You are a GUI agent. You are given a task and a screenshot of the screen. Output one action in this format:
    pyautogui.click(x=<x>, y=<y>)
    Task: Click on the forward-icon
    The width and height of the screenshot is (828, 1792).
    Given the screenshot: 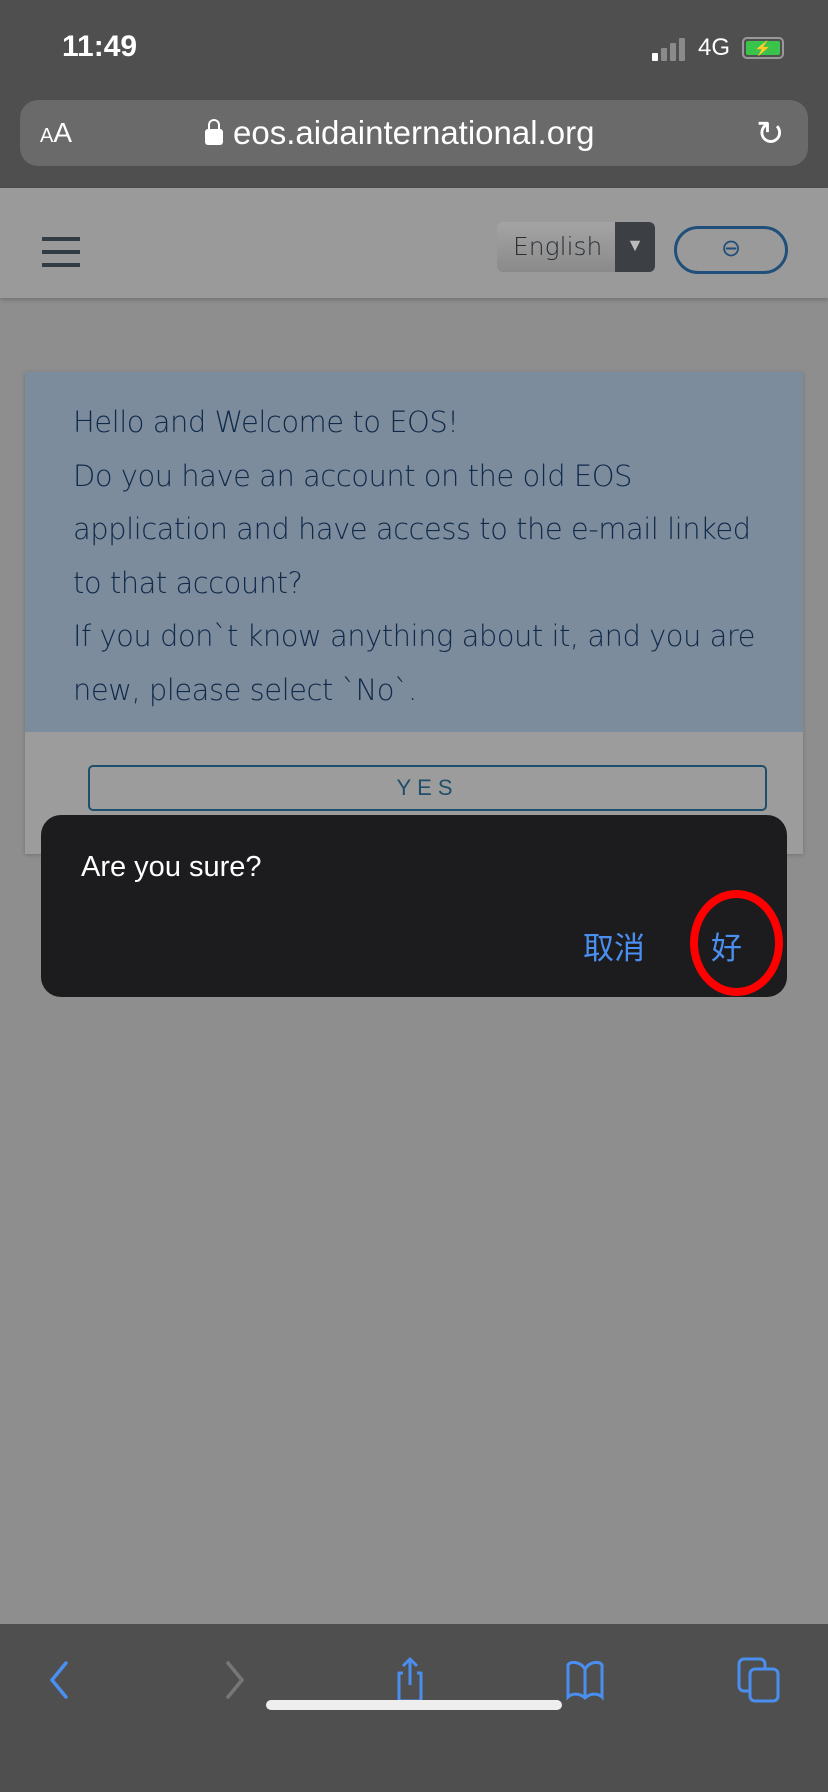 What is the action you would take?
    pyautogui.click(x=235, y=1680)
    